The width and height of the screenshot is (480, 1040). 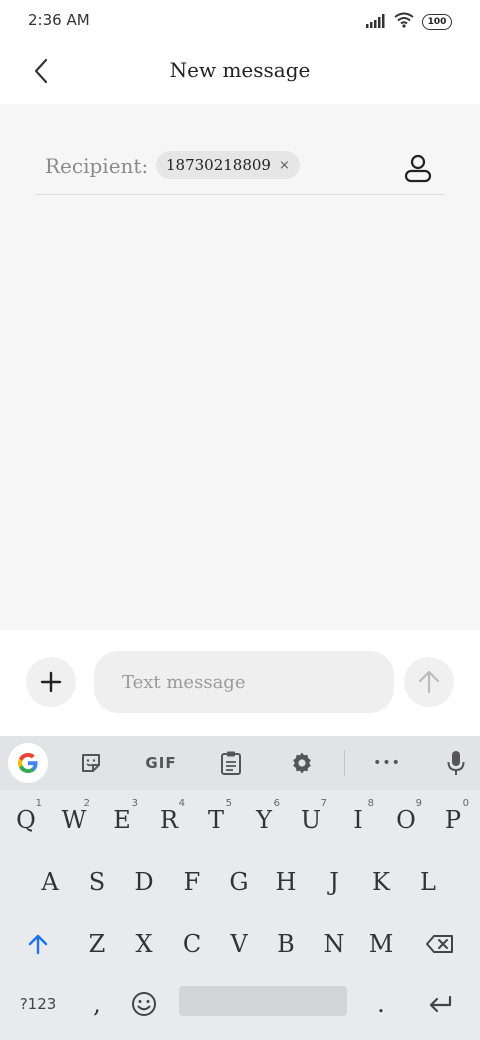 I want to click on key-d: D, so click(x=144, y=882).